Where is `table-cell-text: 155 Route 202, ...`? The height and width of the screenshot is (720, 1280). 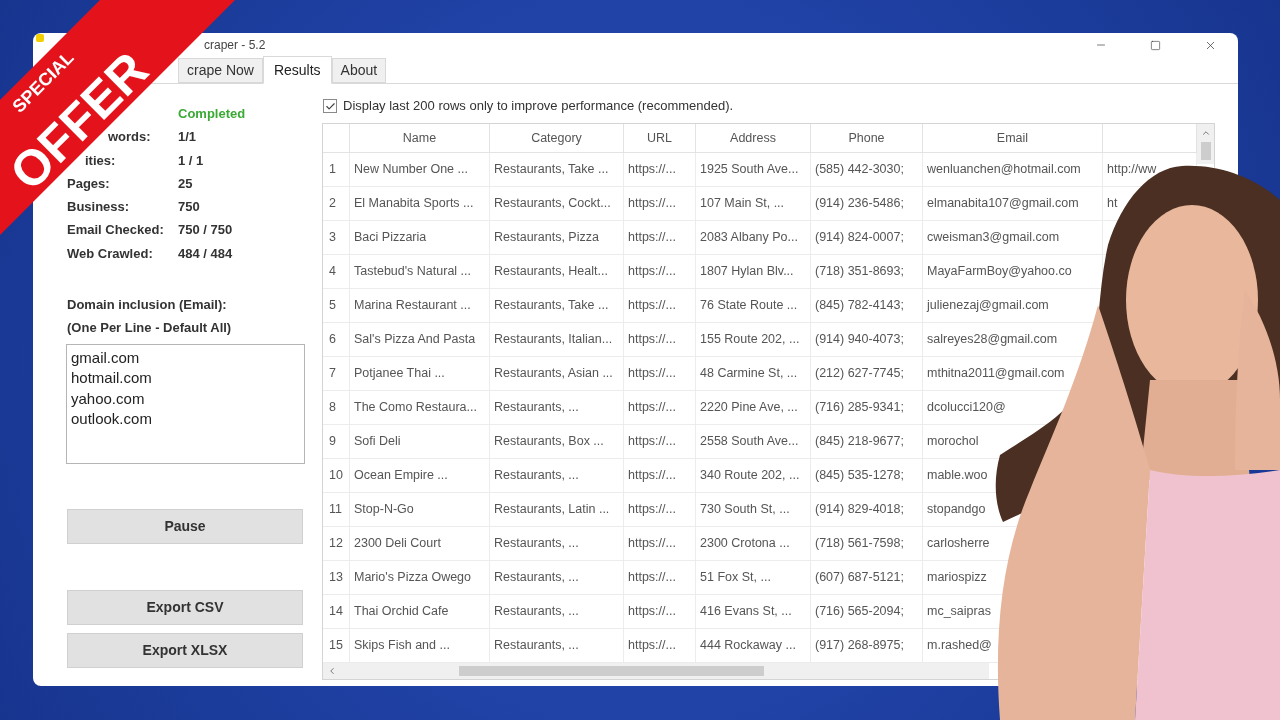 table-cell-text: 155 Route 202, ... is located at coordinates (750, 340).